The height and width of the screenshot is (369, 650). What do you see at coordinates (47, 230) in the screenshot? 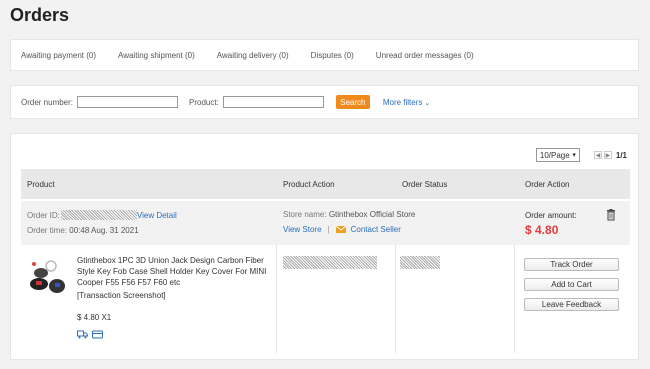
I see `order-time-label: Order time:` at bounding box center [47, 230].